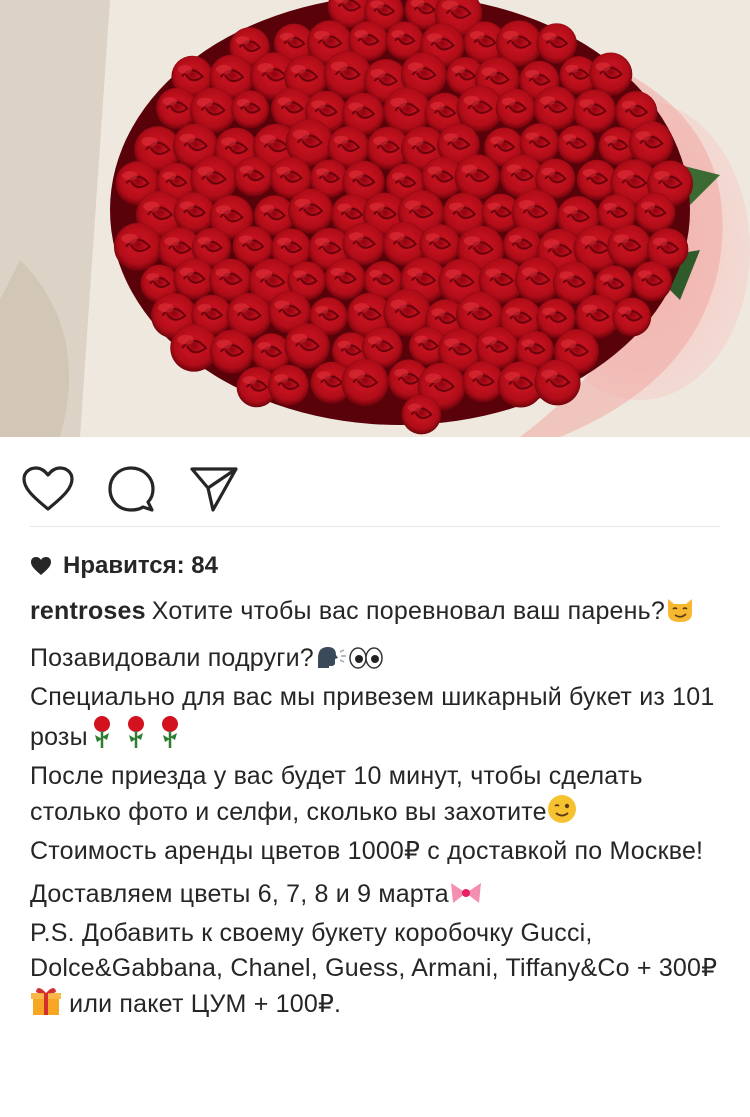 Image resolution: width=750 pixels, height=1117 pixels. I want to click on like-button, so click(48, 489).